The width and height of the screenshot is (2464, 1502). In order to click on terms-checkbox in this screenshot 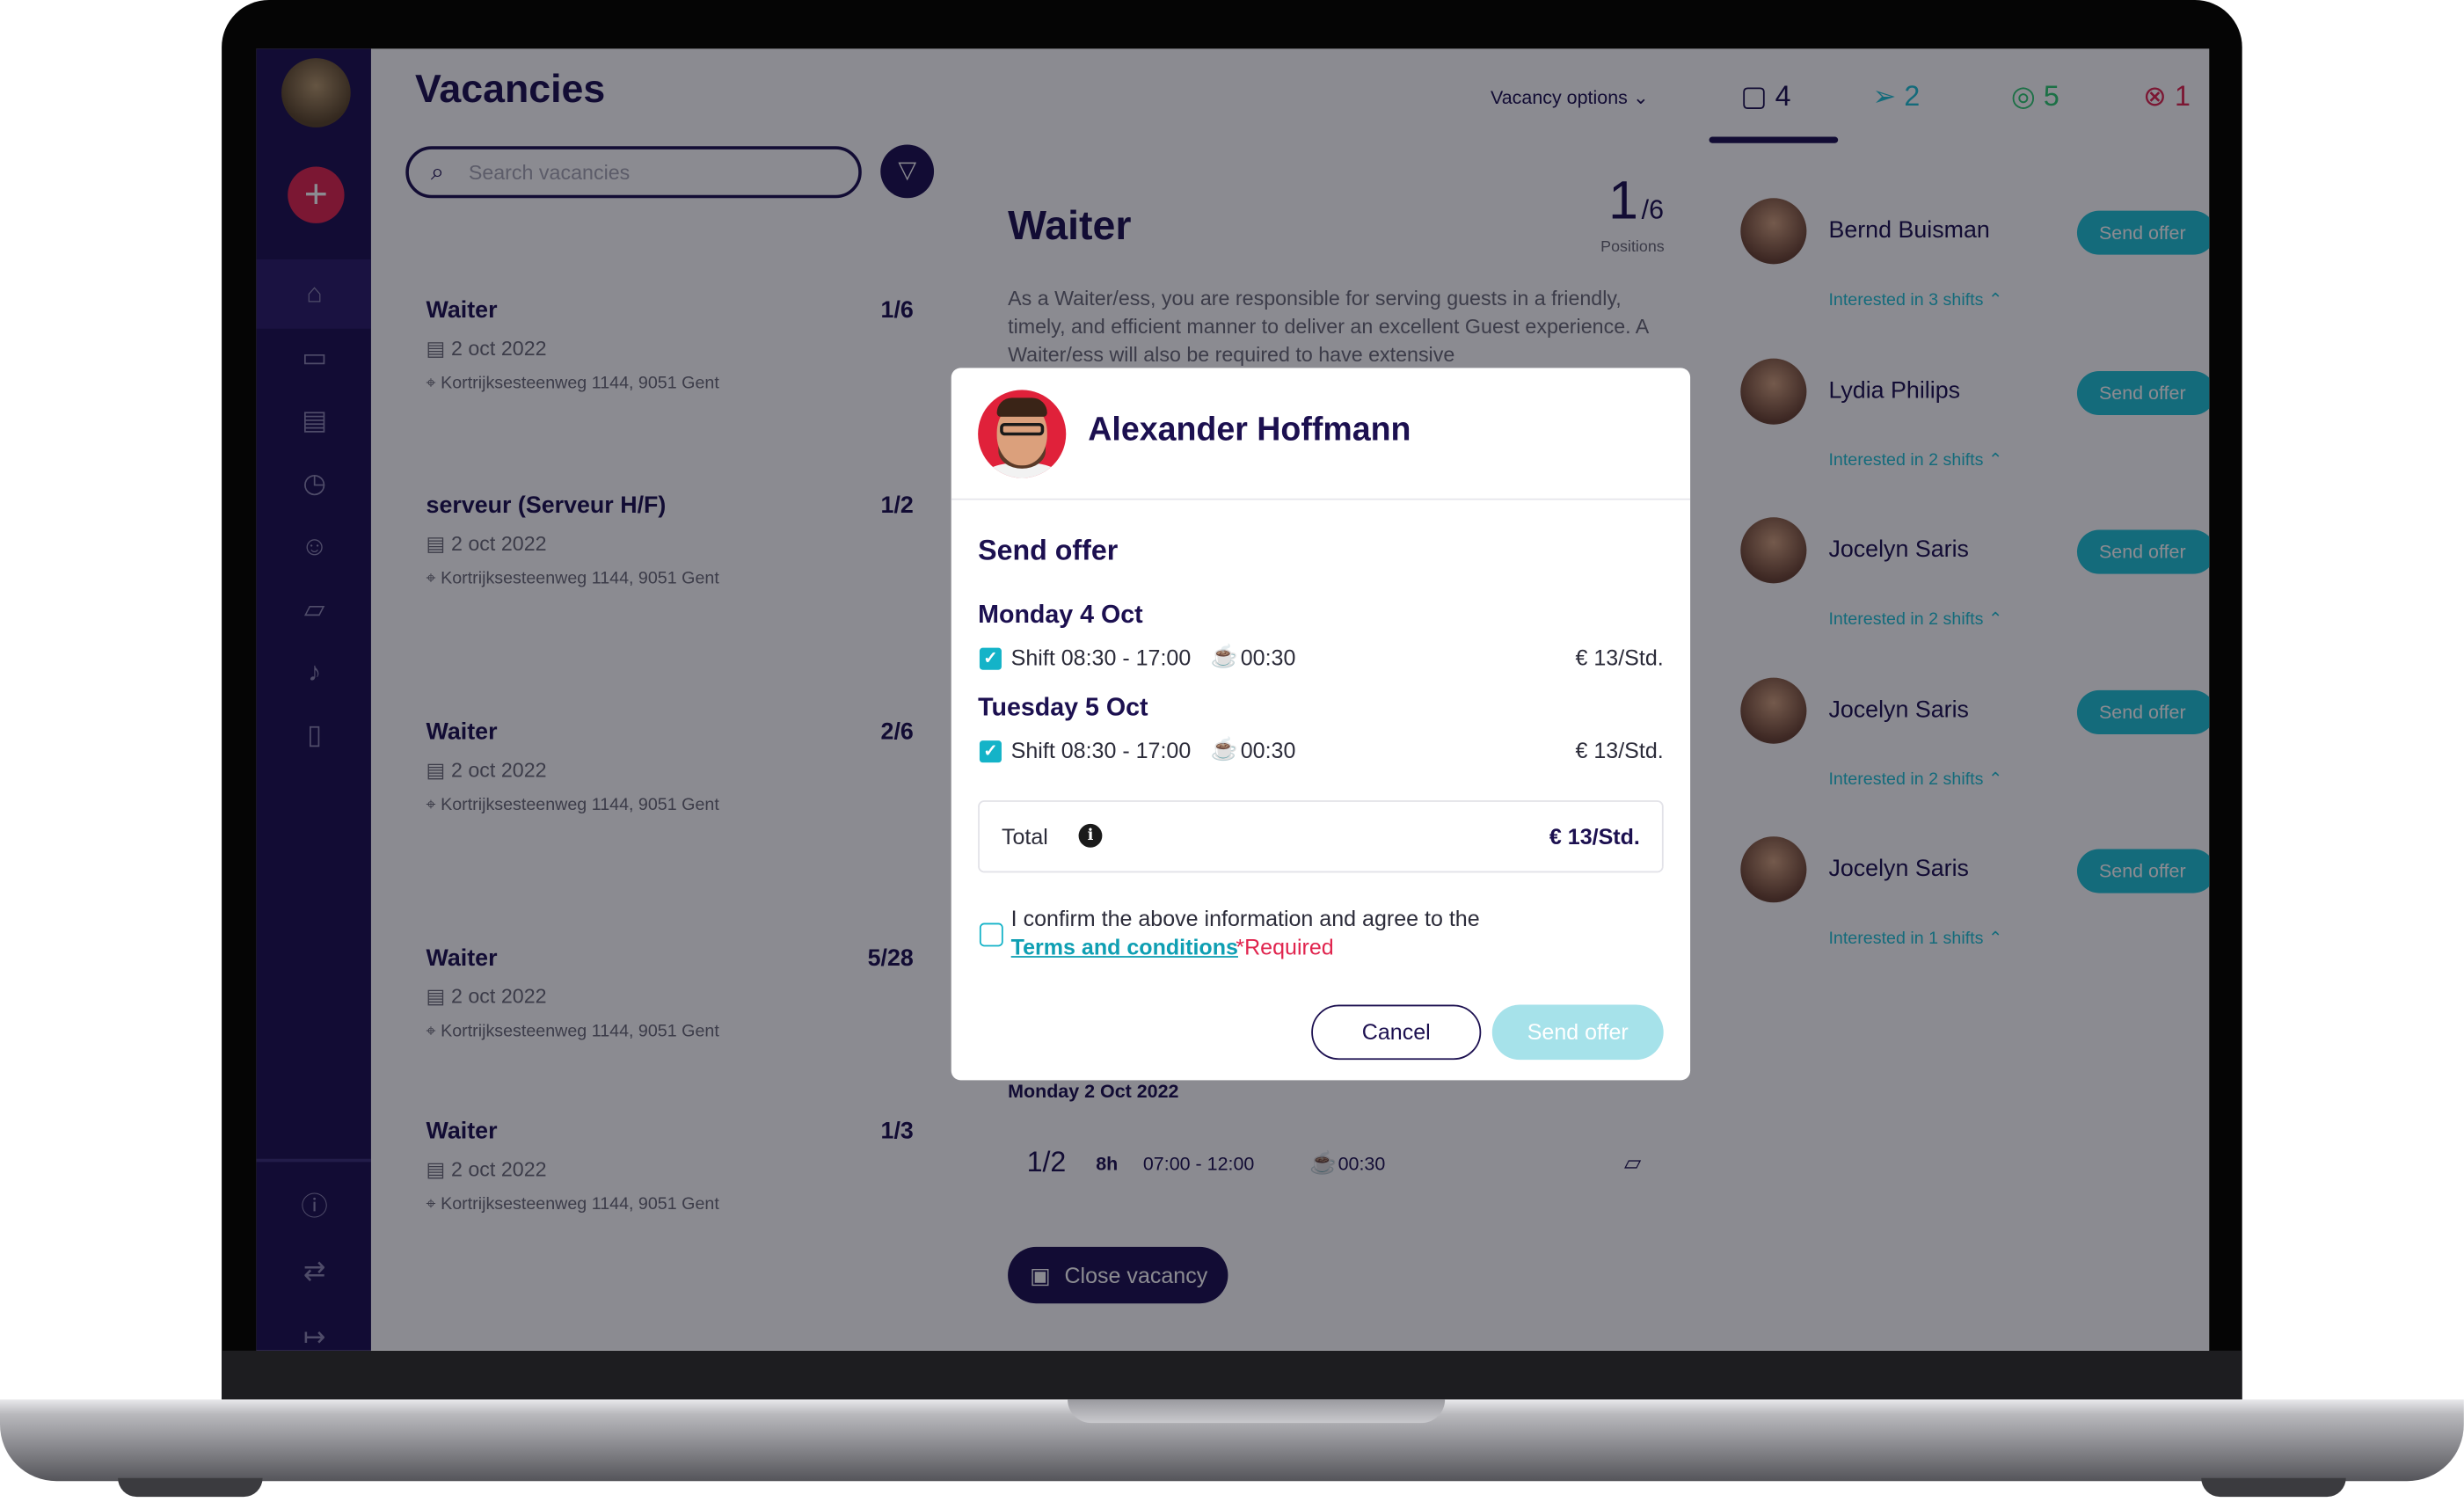, I will do `click(991, 934)`.